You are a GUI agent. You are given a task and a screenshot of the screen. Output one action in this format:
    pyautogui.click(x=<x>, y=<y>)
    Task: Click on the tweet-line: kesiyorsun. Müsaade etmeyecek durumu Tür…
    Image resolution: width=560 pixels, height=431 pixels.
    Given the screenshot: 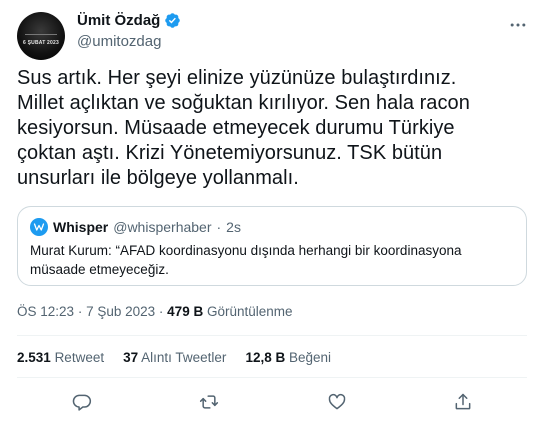 What is the action you would take?
    pyautogui.click(x=236, y=128)
    